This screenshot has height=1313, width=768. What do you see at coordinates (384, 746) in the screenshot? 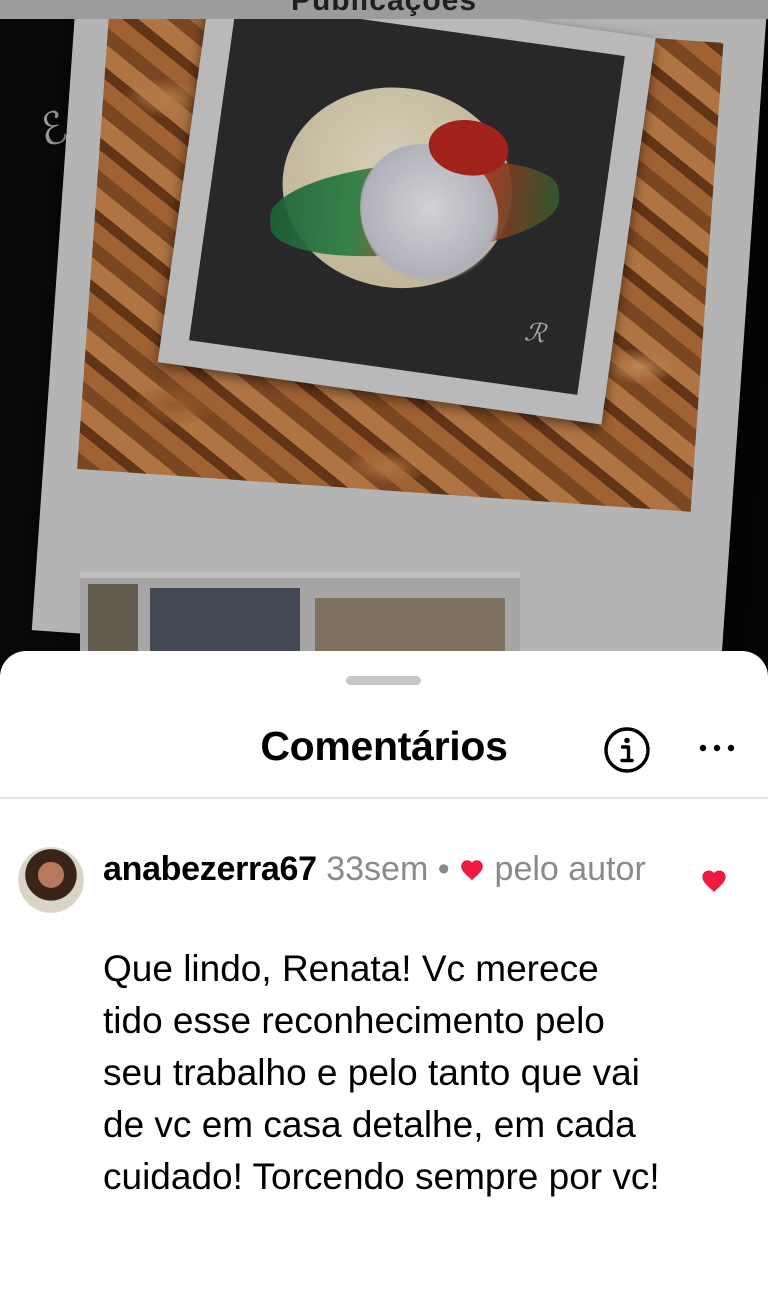
I see `sheet-title: Comentários` at bounding box center [384, 746].